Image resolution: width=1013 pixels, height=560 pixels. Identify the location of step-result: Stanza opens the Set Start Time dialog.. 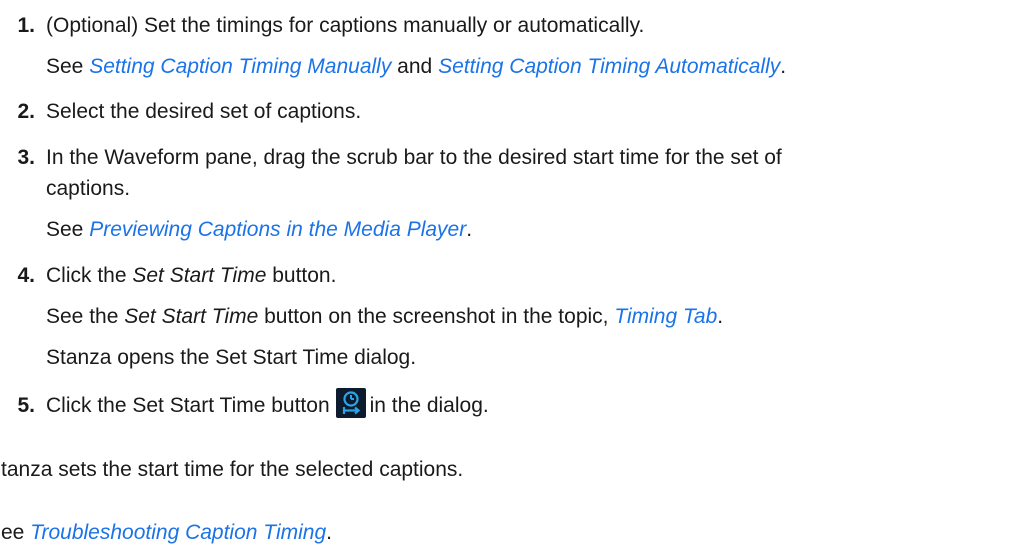
(231, 357).